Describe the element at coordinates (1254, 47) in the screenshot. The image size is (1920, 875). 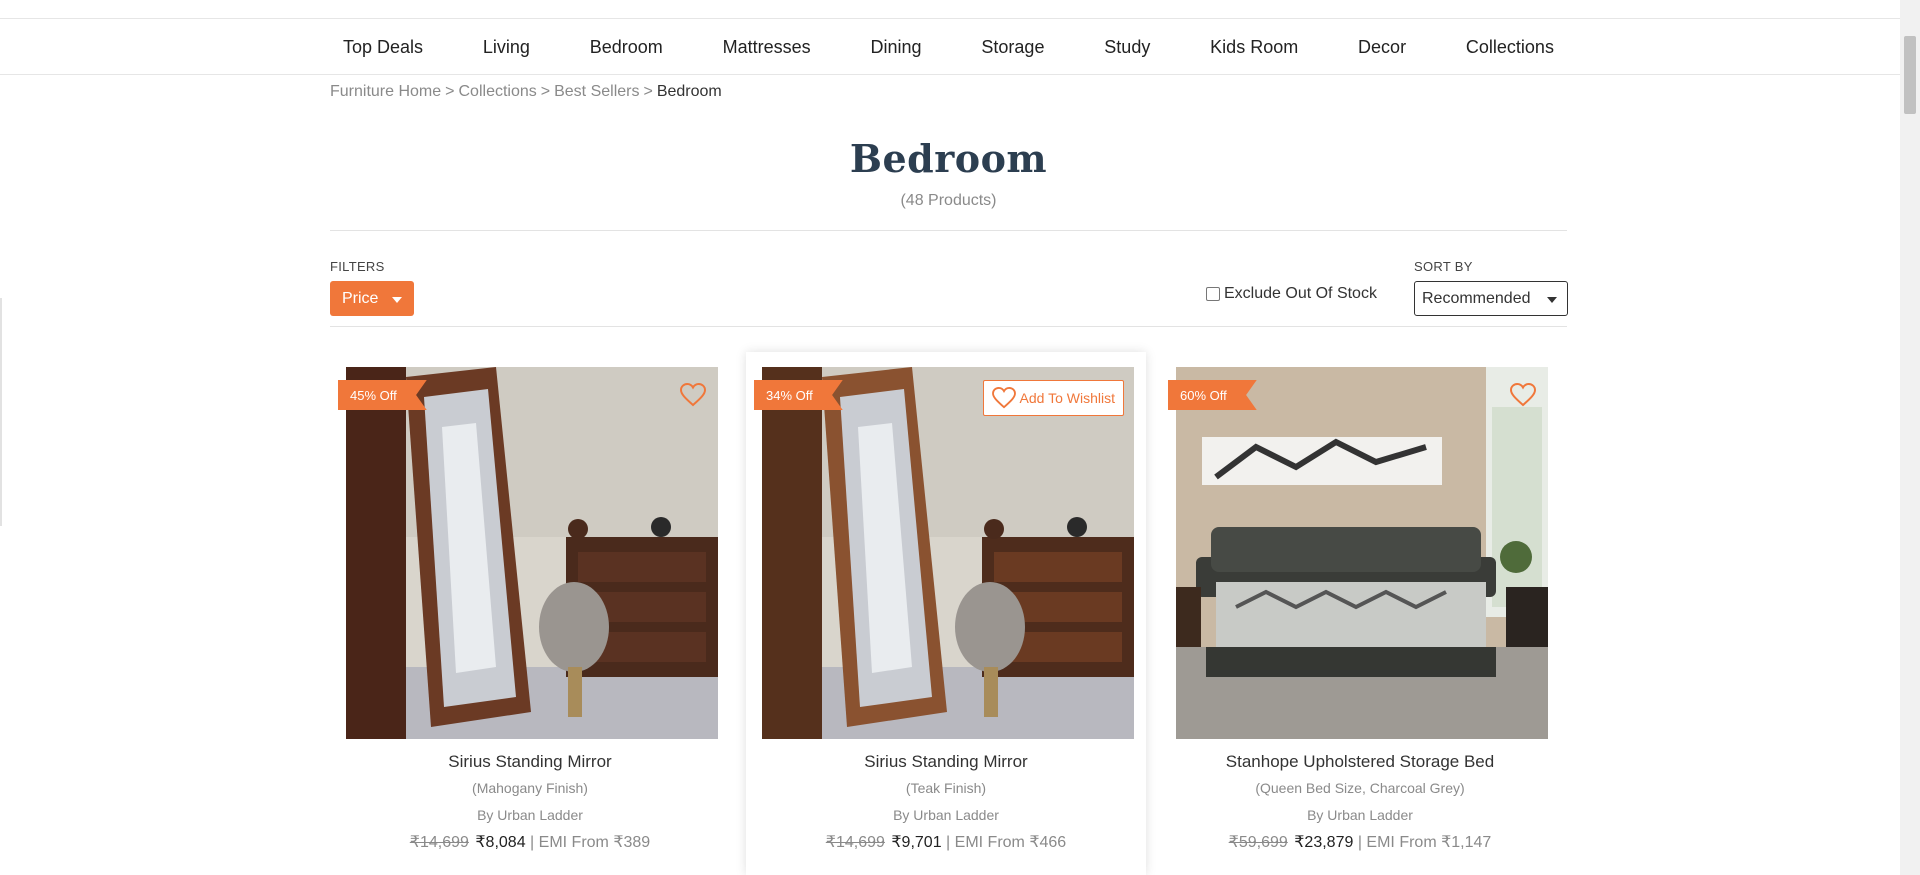
I see `nav-item-kids-room: Kids Room` at that location.